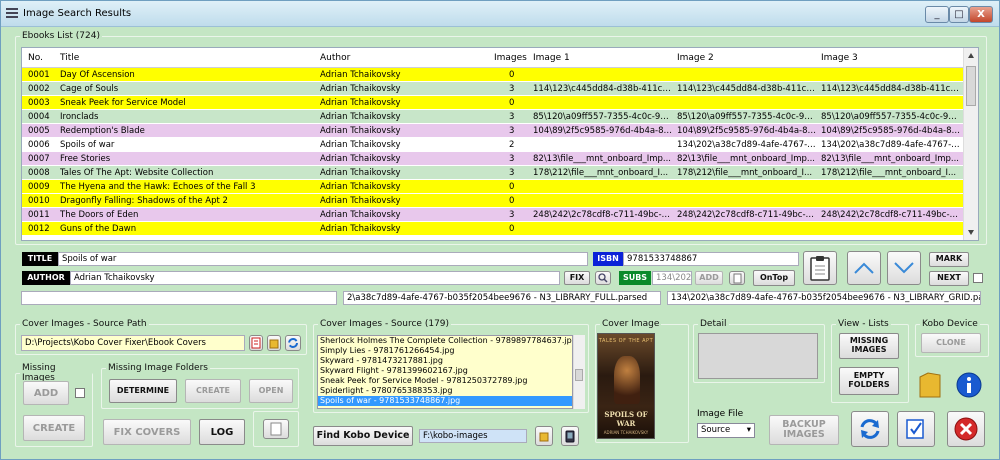 The width and height of the screenshot is (1000, 460). Describe the element at coordinates (774, 278) in the screenshot. I see `ontop-button: OnTop` at that location.